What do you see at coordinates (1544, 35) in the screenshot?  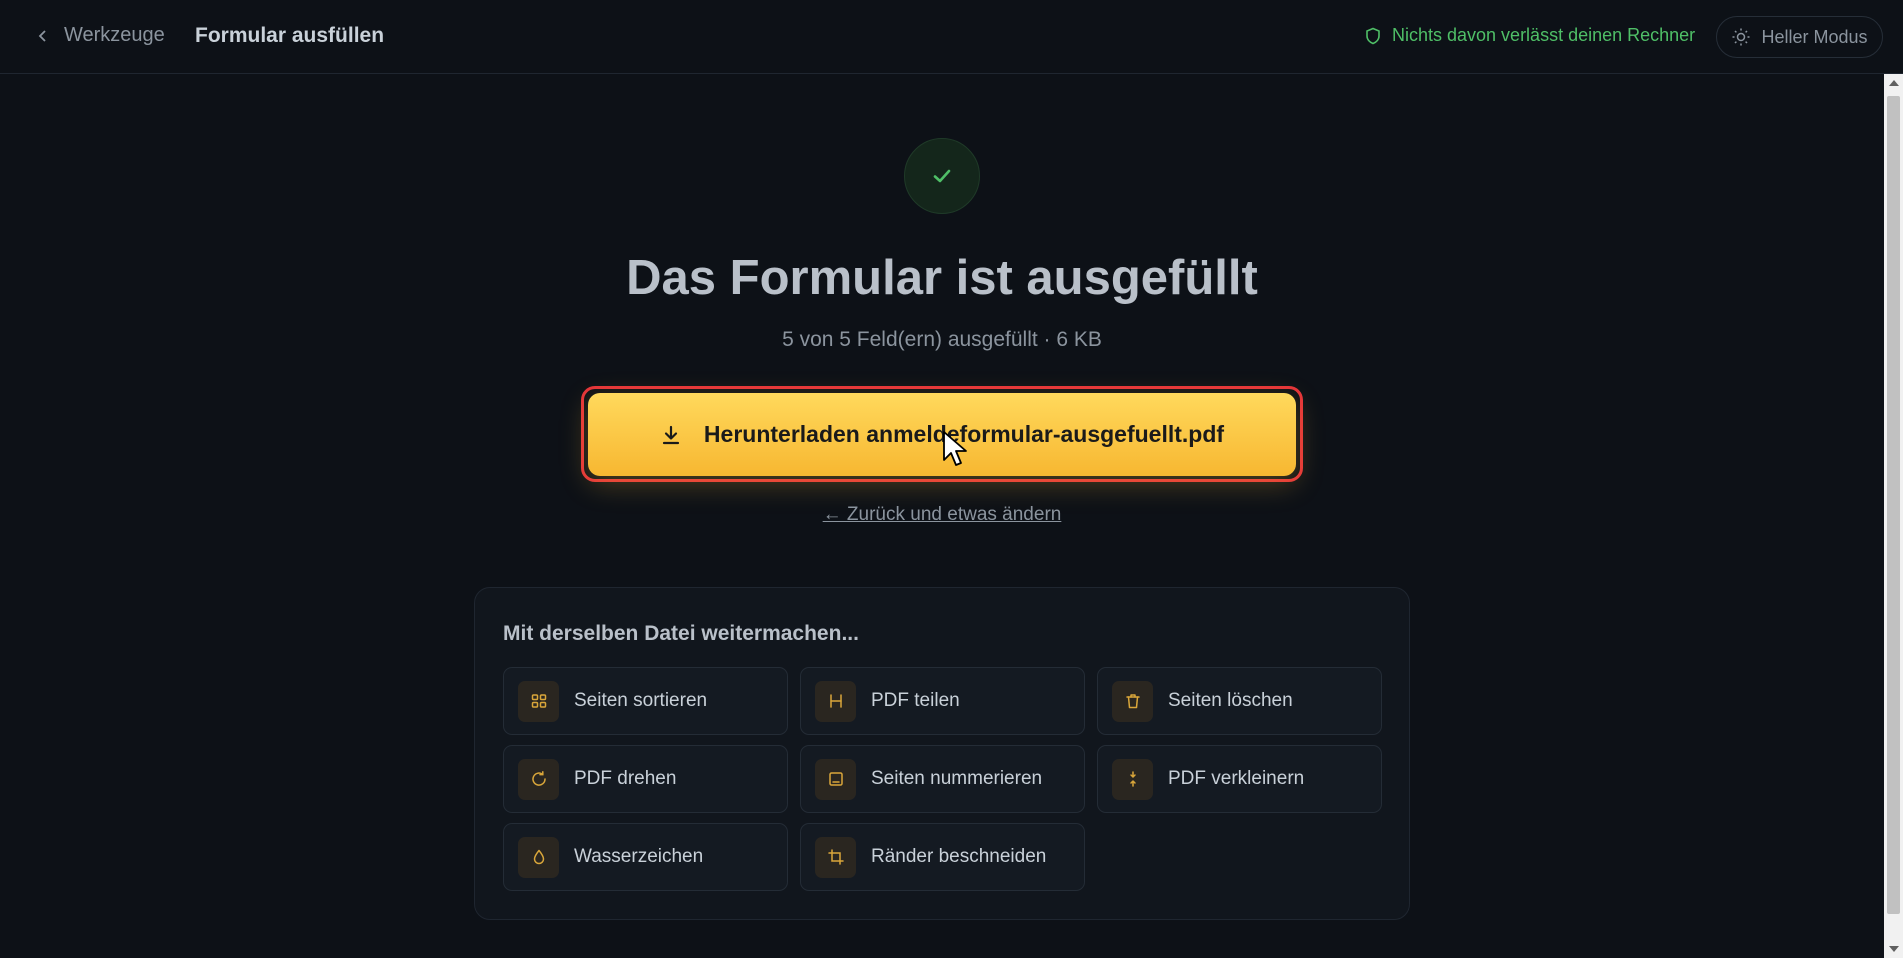 I see `privacy-text: Nichts davon verlässt deinen Rechner` at bounding box center [1544, 35].